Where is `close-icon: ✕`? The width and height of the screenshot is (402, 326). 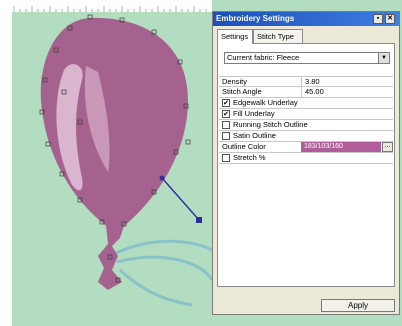
close-icon: ✕ is located at coordinates (390, 19).